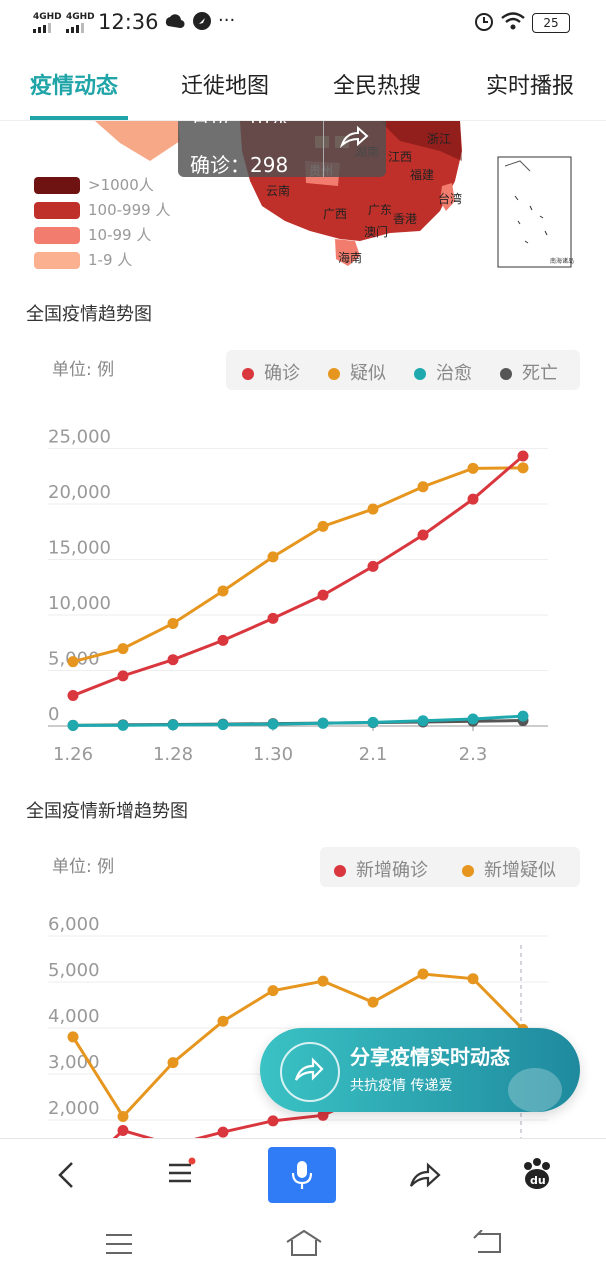 The width and height of the screenshot is (606, 1280). I want to click on y-tick-label: 6,000, so click(74, 925).